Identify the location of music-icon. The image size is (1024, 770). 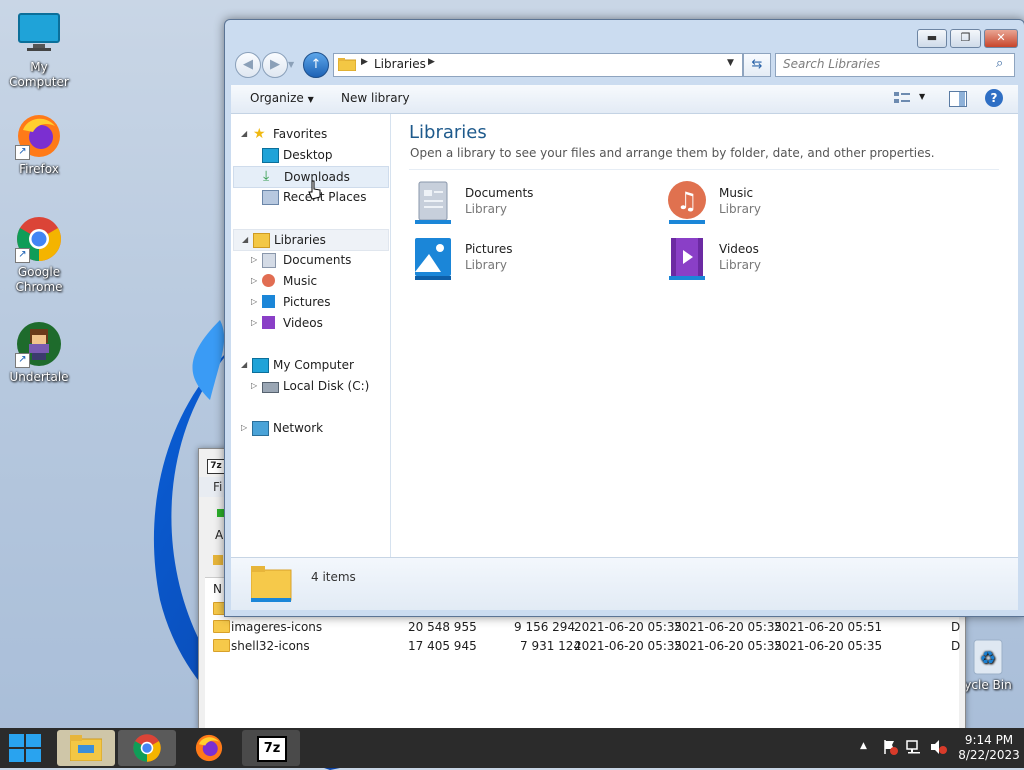
(268, 280).